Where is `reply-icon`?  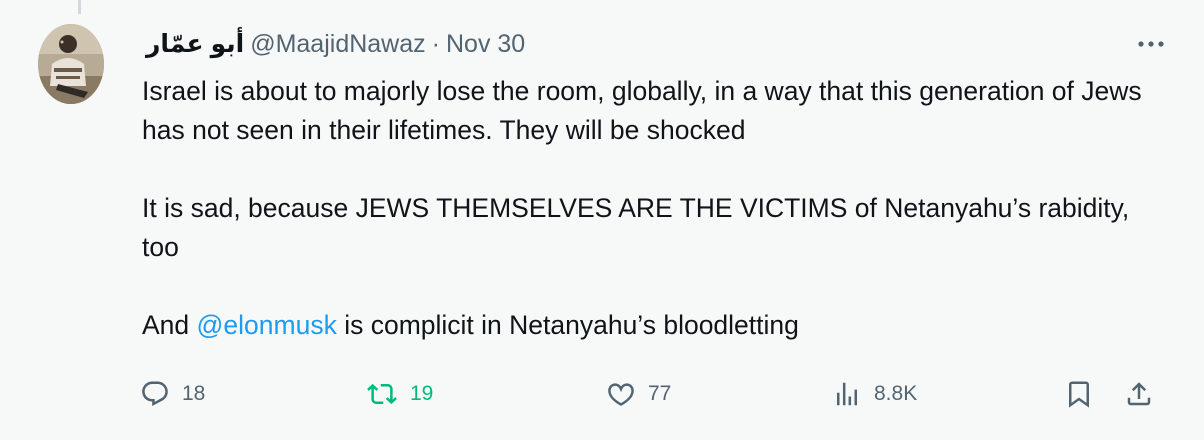 reply-icon is located at coordinates (155, 393).